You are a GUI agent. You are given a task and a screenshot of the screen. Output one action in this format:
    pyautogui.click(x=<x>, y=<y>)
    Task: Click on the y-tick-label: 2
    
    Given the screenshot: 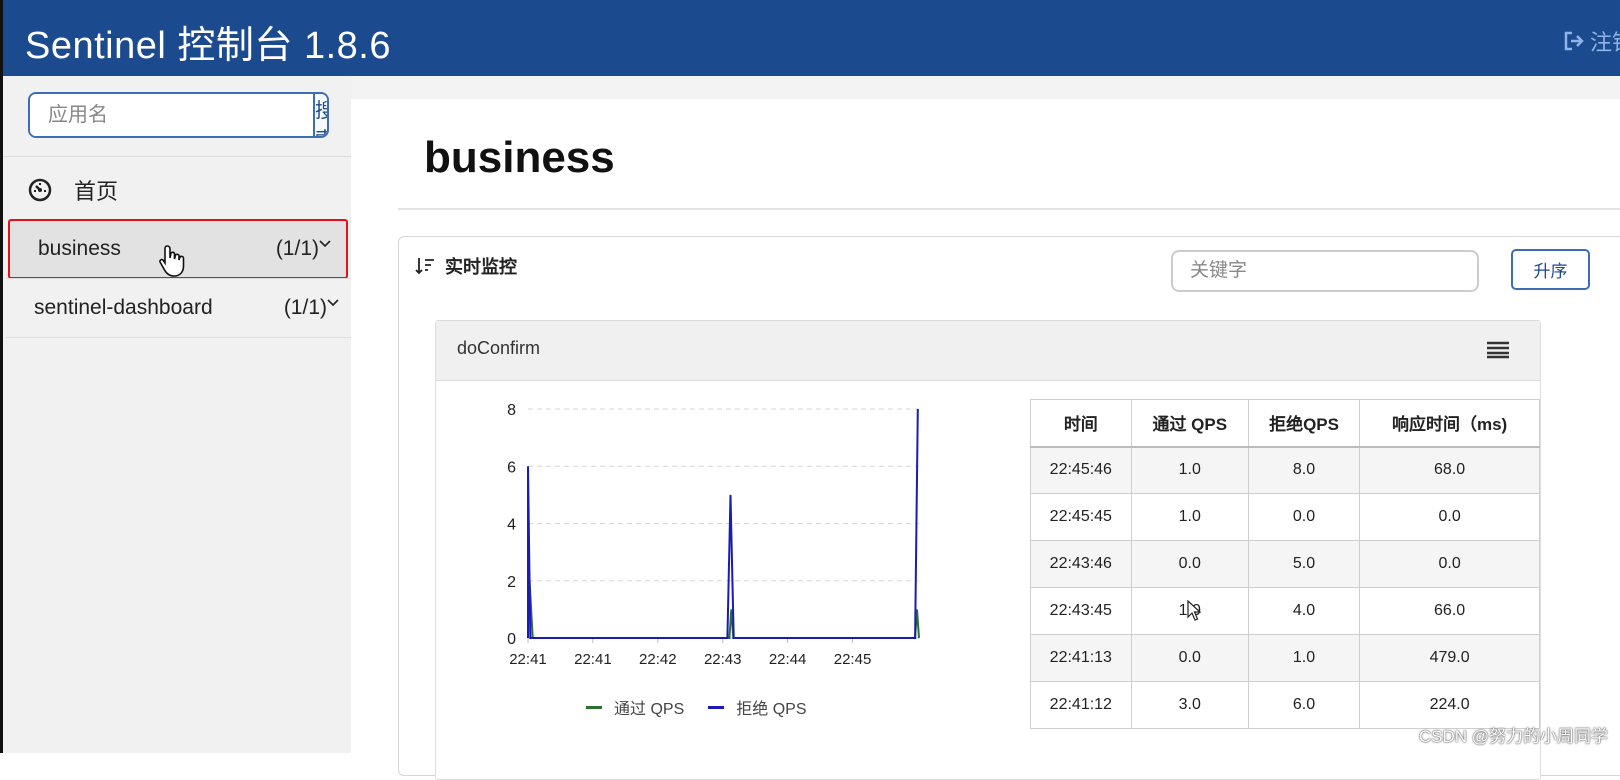 What is the action you would take?
    pyautogui.click(x=511, y=582)
    